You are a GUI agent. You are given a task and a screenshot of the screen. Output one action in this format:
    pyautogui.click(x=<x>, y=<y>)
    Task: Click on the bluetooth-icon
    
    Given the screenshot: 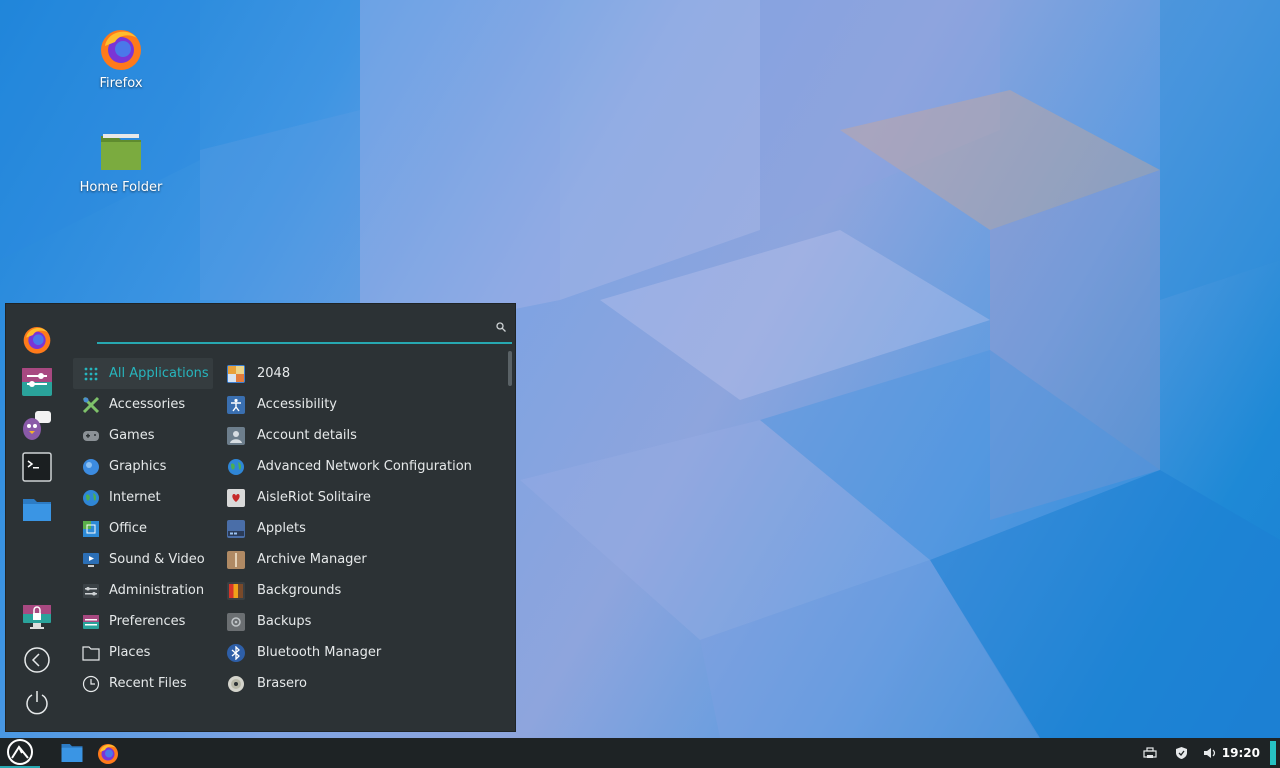 What is the action you would take?
    pyautogui.click(x=236, y=652)
    